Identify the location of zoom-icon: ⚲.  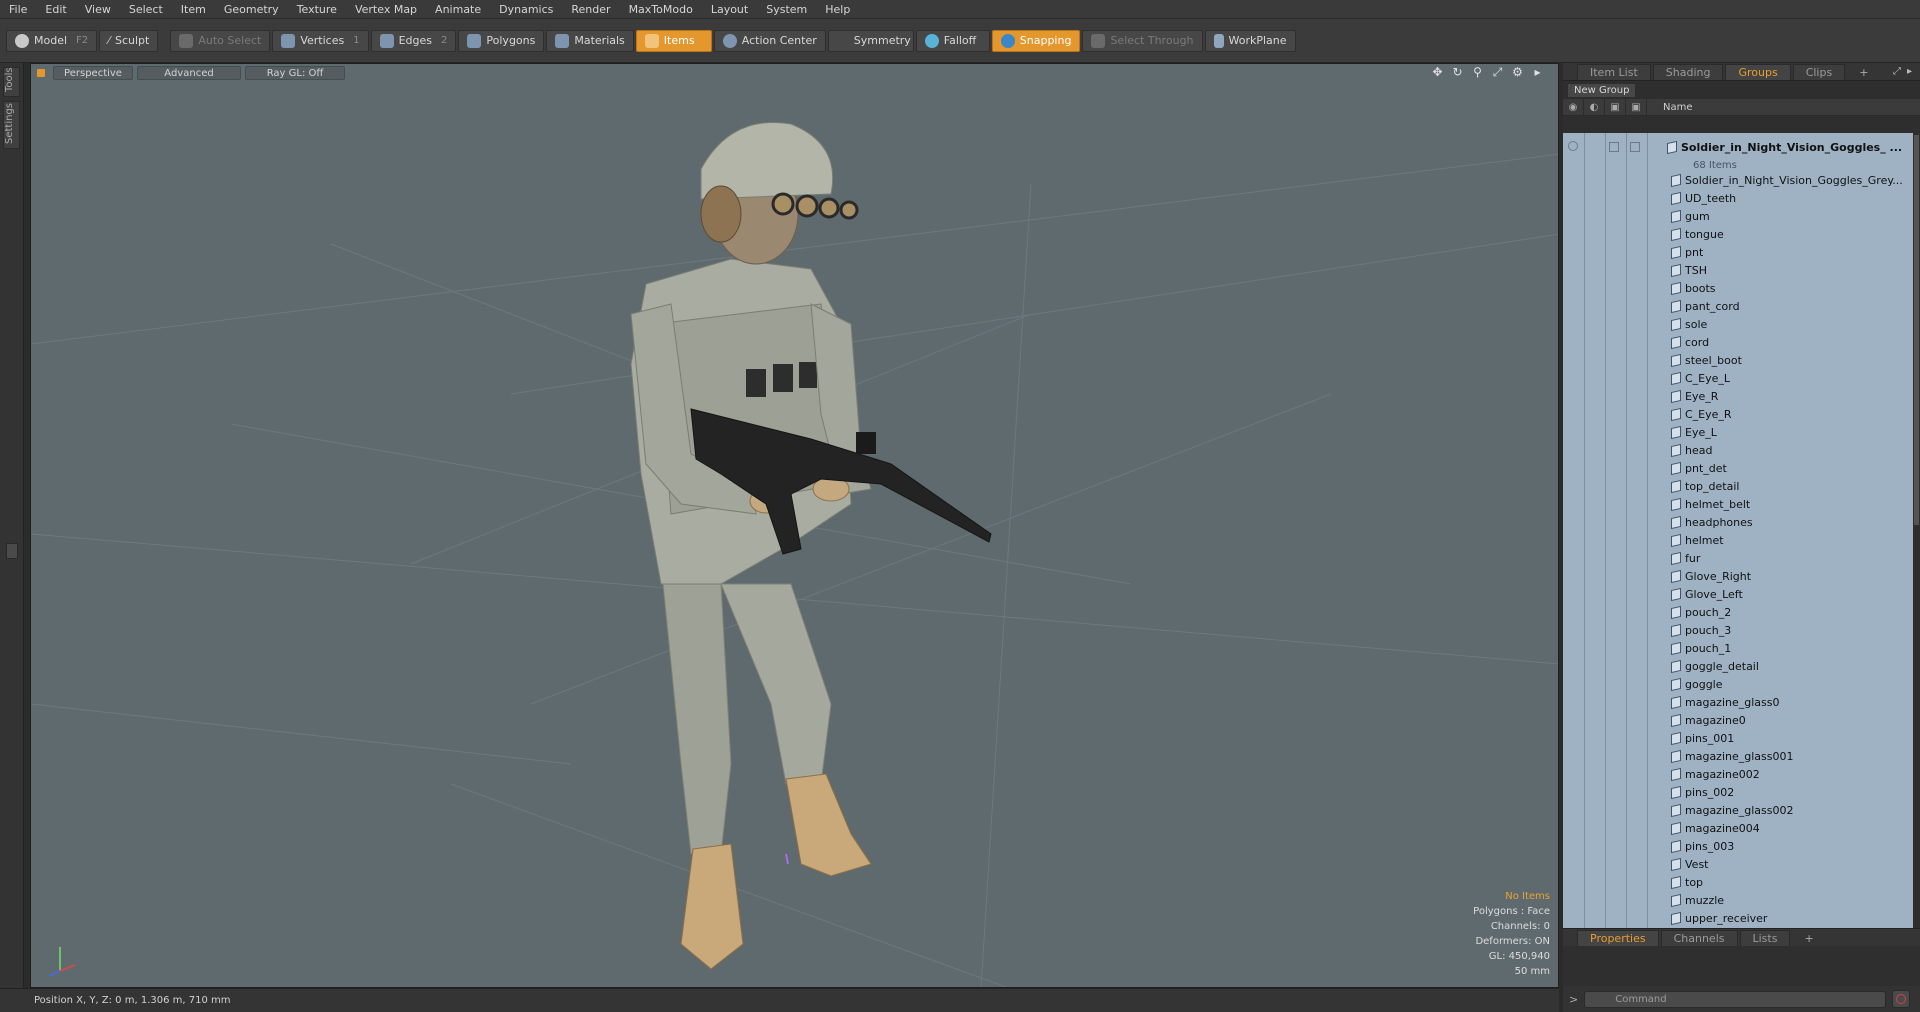
(1477, 72).